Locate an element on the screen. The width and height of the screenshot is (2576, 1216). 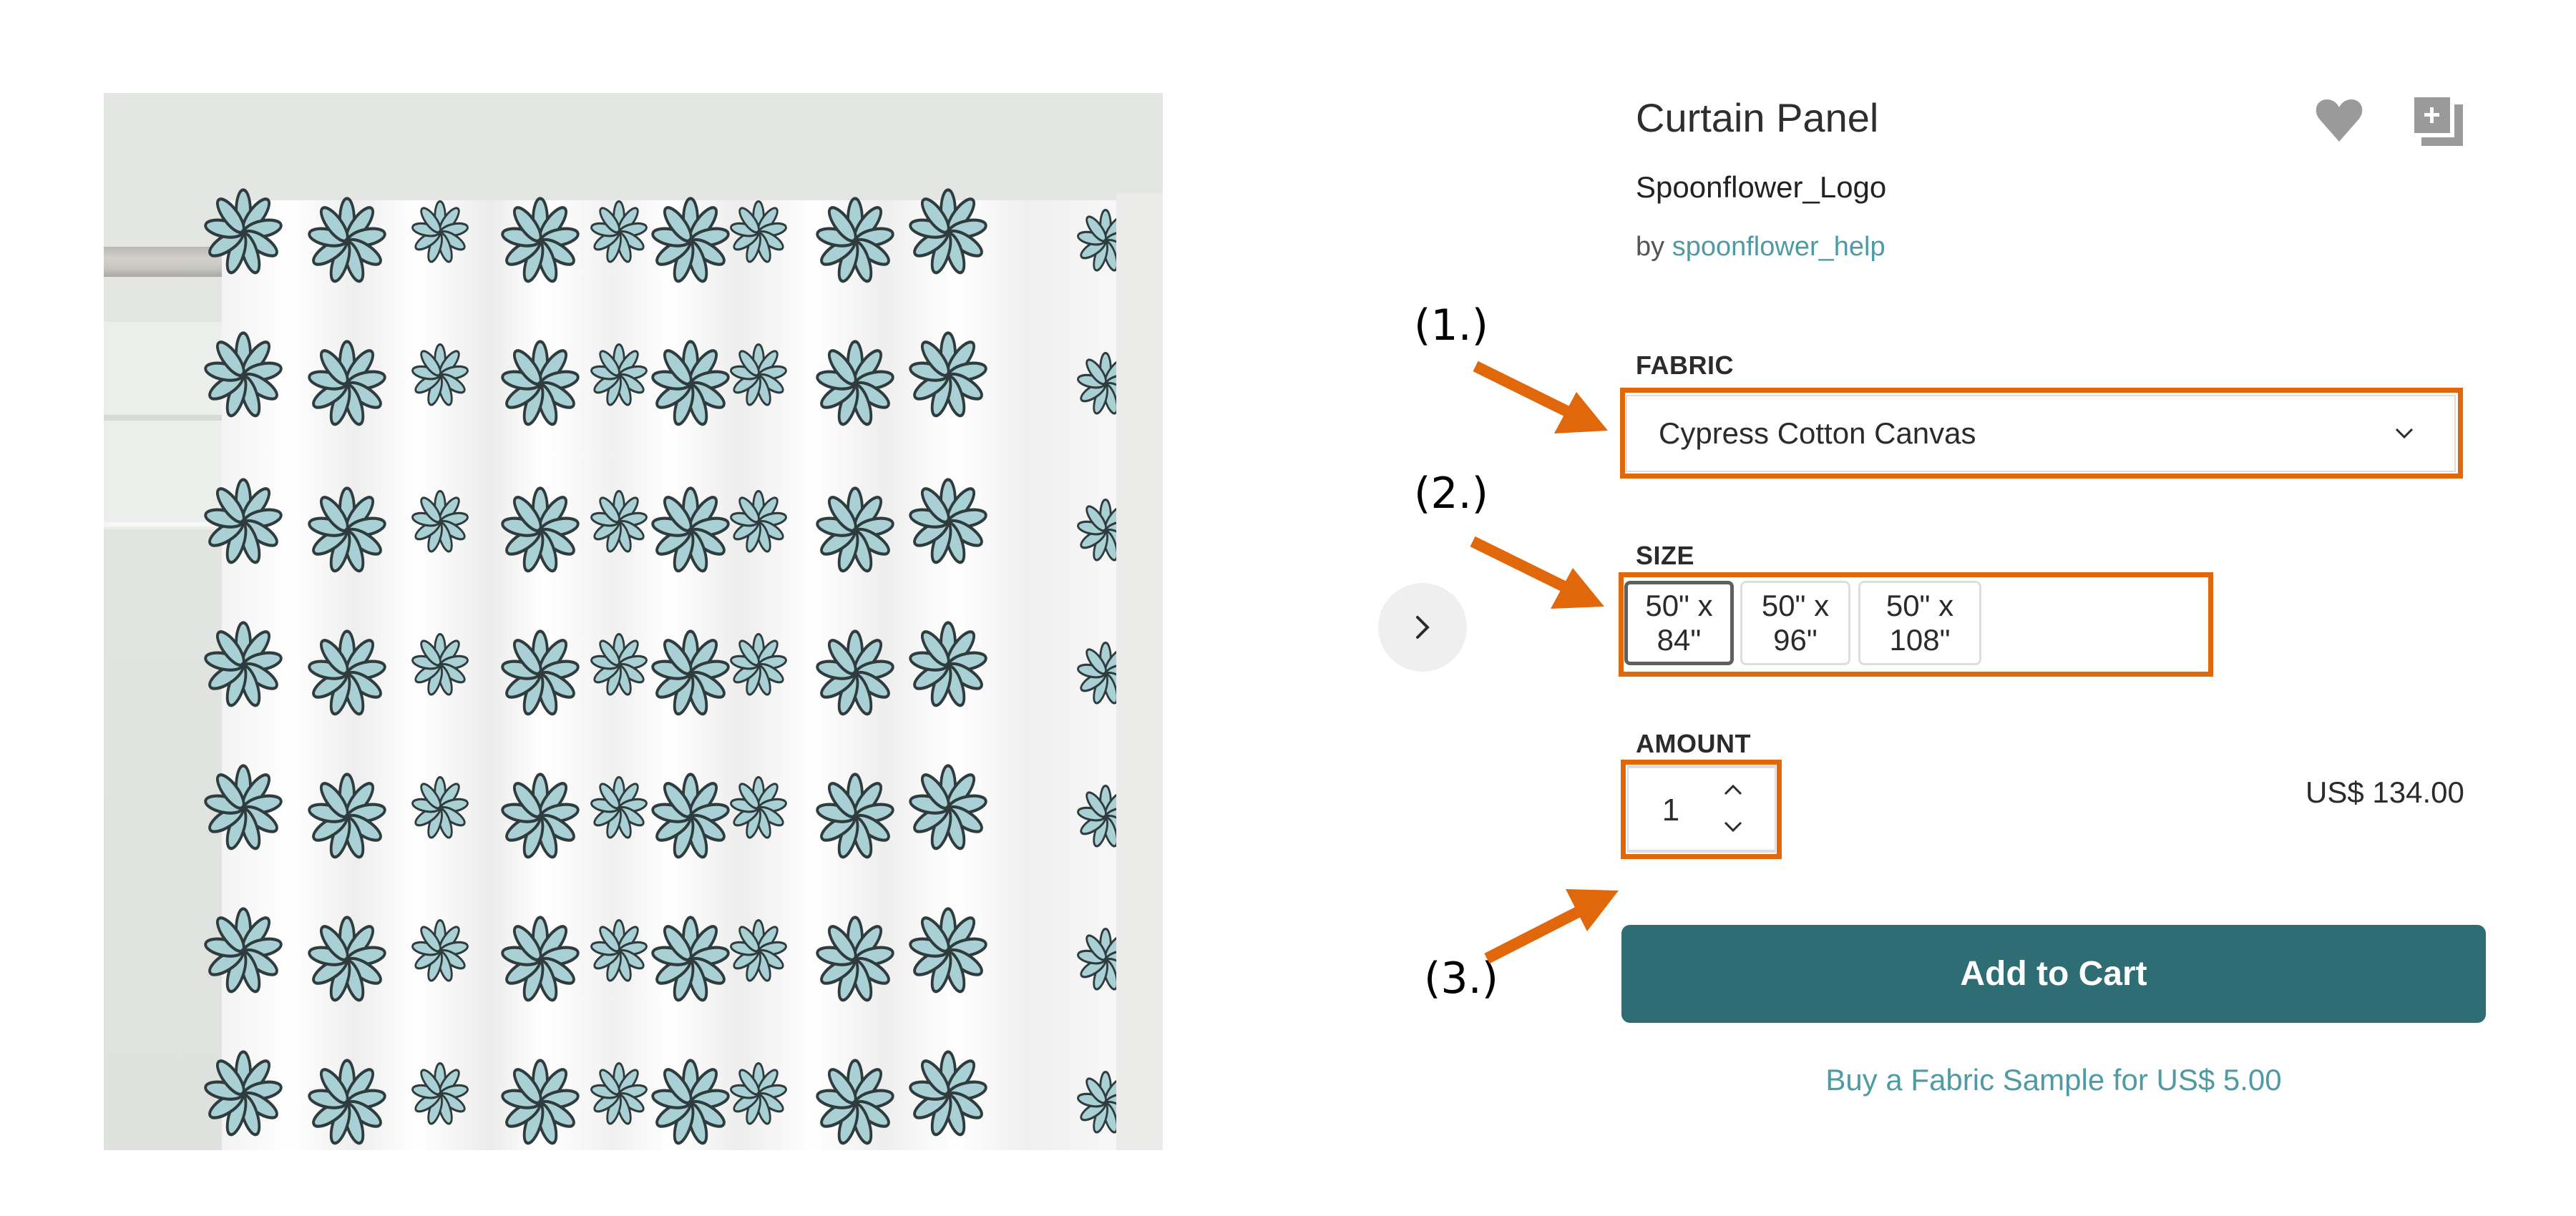
chevron-up-icon is located at coordinates (1733, 789).